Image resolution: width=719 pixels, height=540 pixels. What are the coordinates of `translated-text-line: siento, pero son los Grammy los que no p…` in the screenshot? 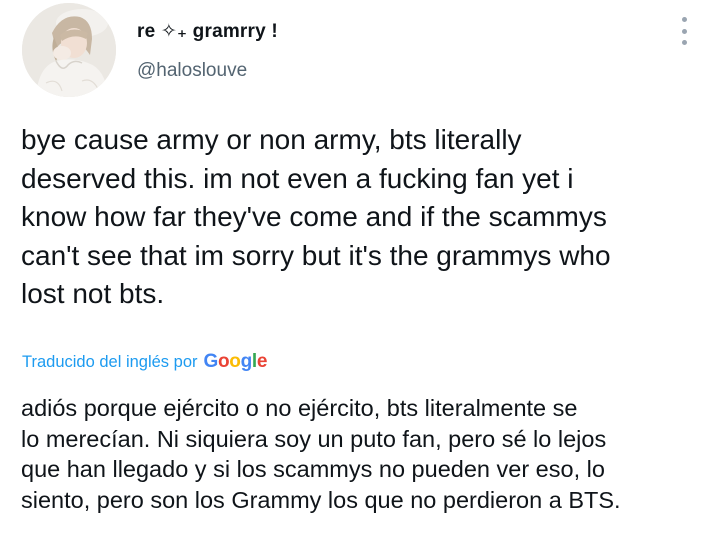 It's located at (321, 499).